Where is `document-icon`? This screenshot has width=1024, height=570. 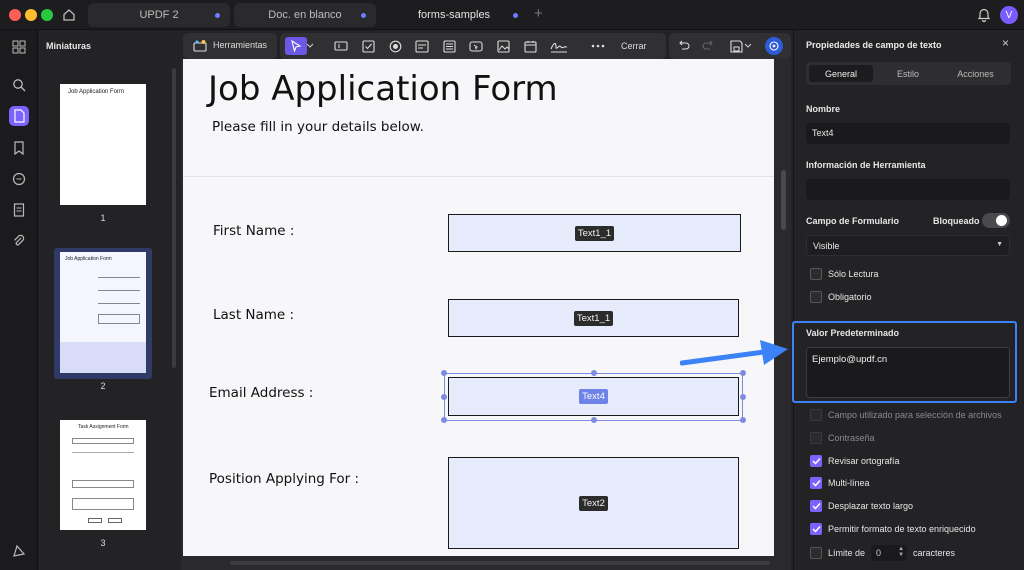 document-icon is located at coordinates (19, 210).